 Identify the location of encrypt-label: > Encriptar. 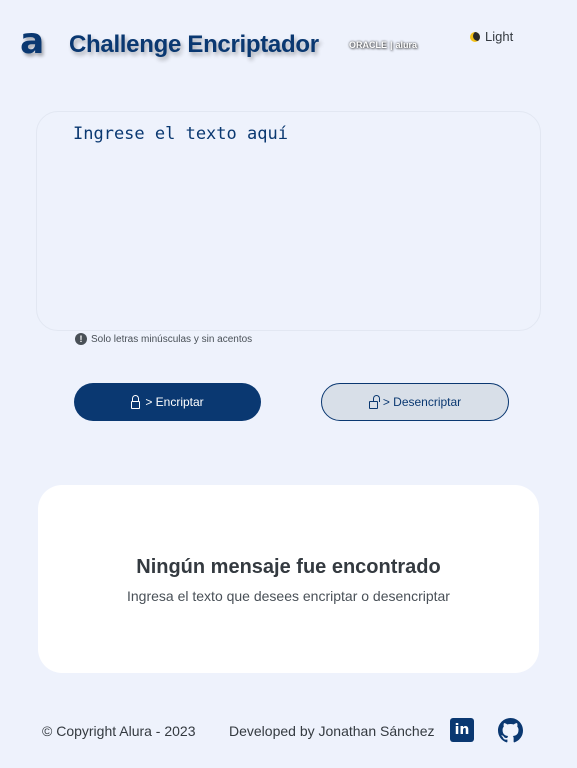
(174, 402).